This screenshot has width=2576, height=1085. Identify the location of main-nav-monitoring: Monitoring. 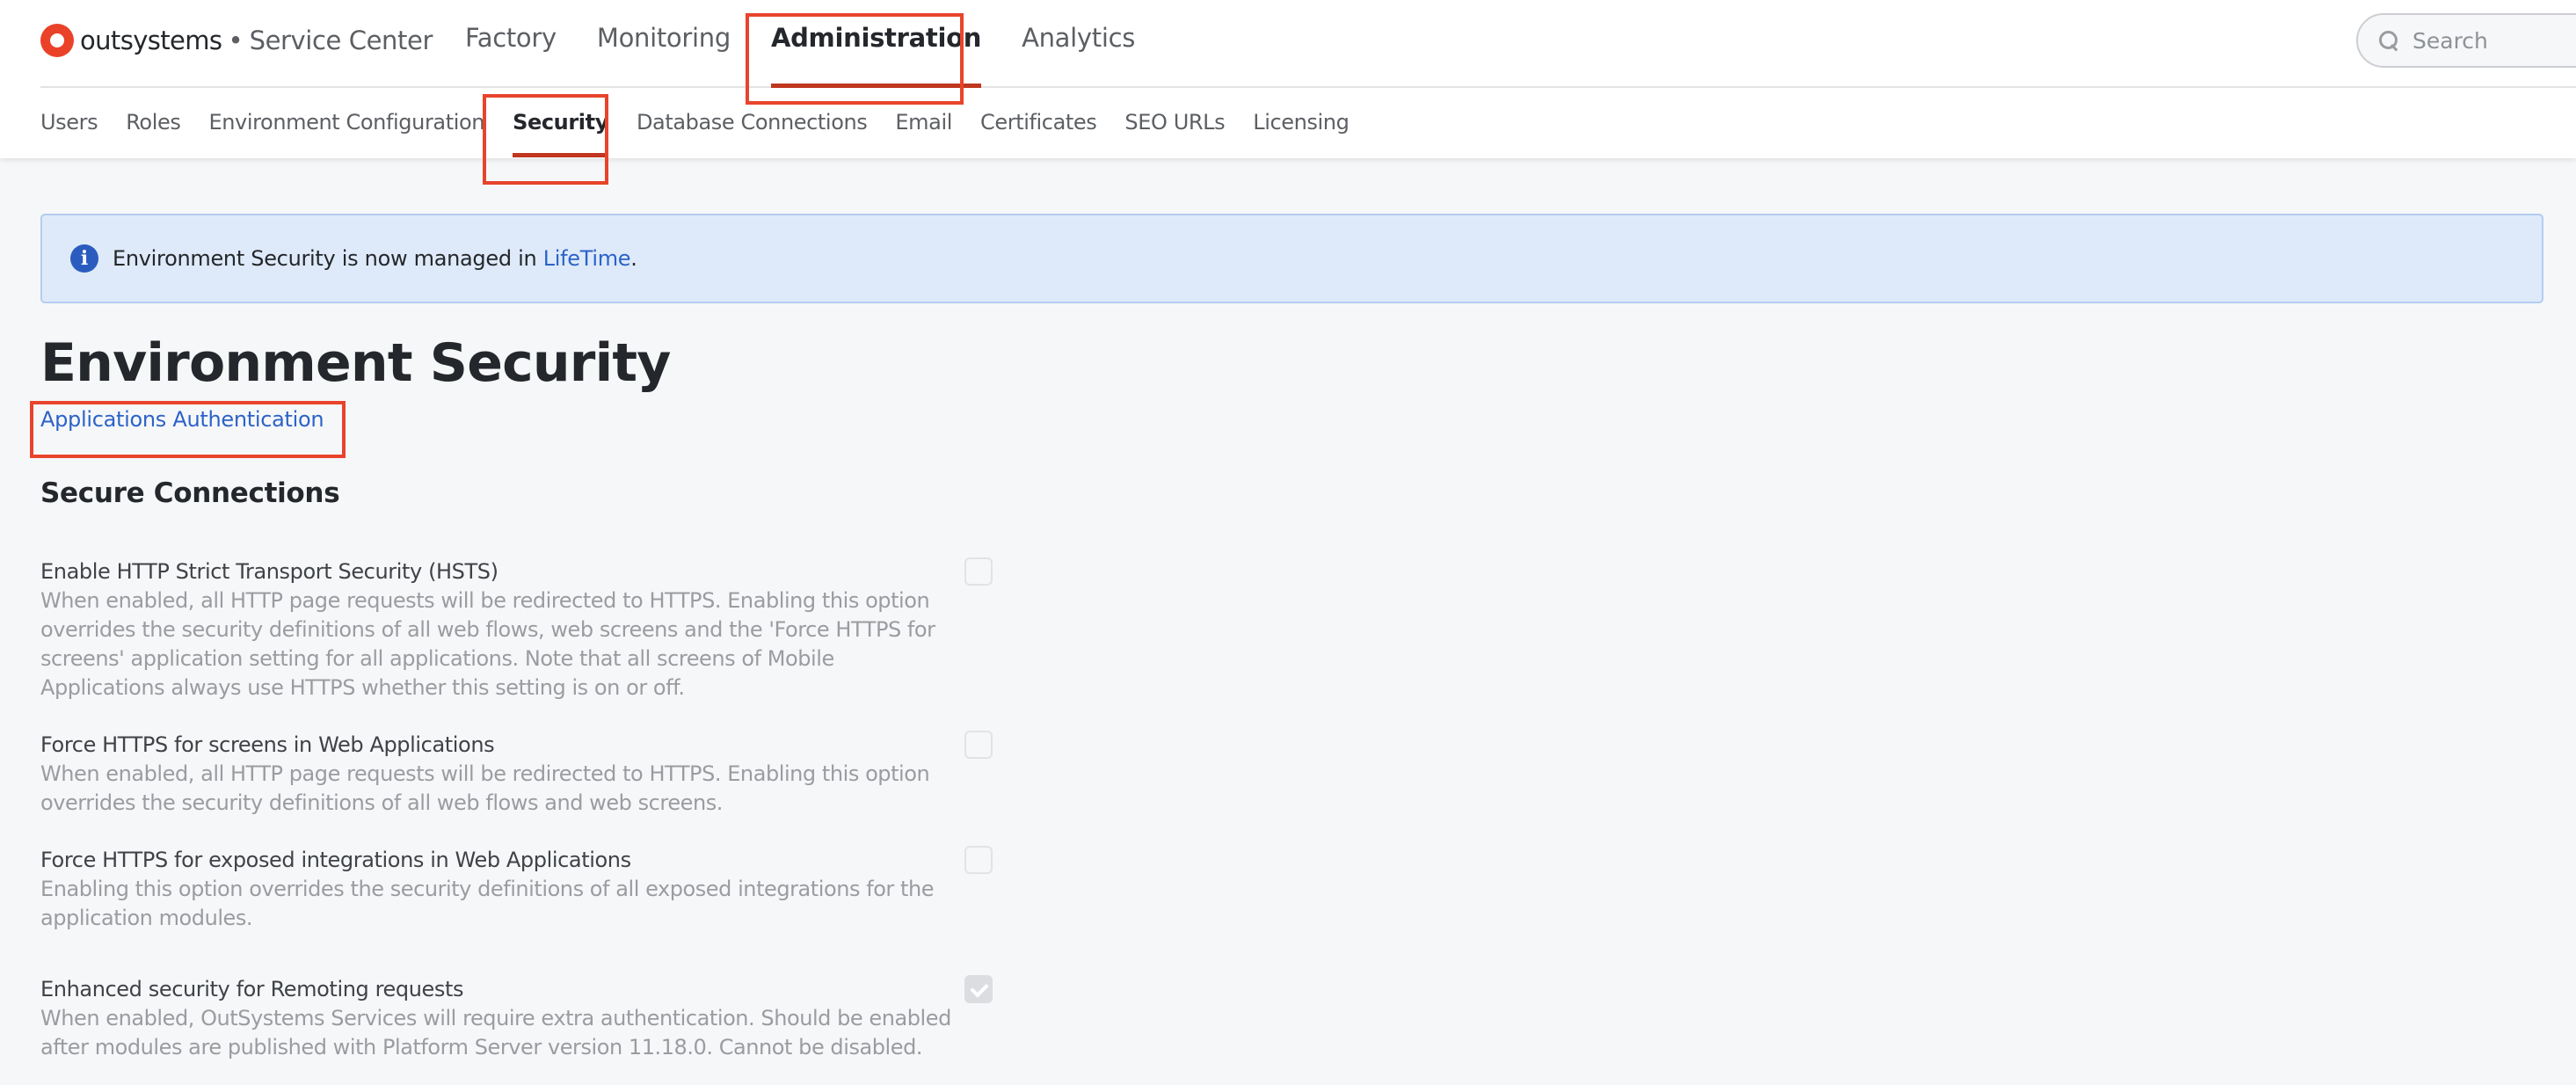
(664, 55).